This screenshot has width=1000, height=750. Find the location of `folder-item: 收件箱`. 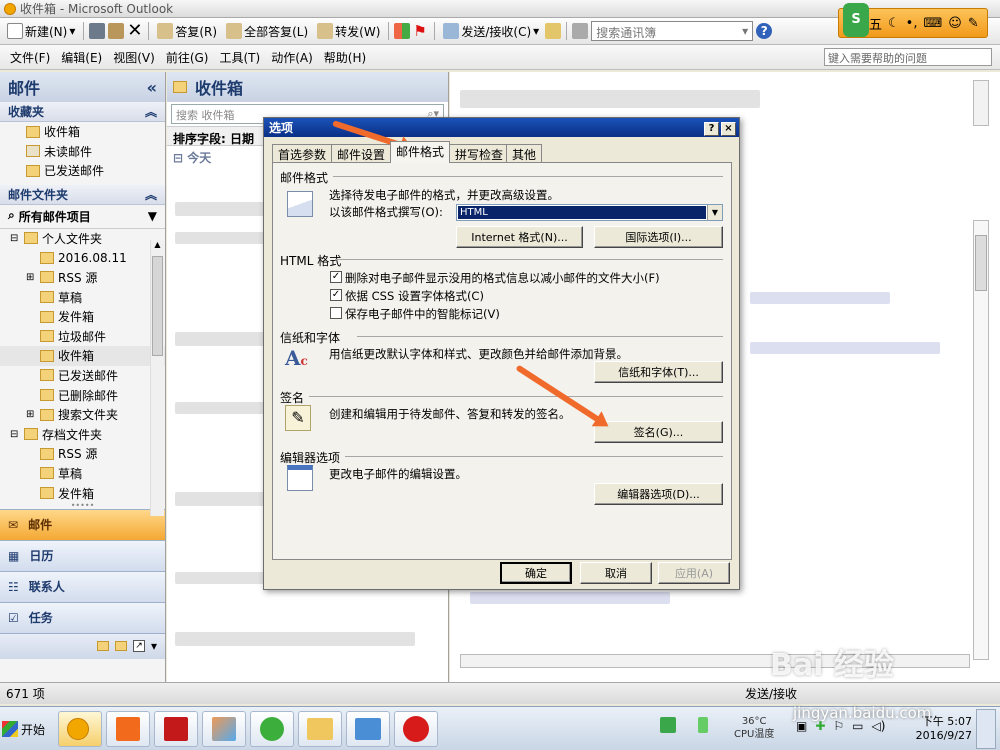

folder-item: 收件箱 is located at coordinates (82, 356).